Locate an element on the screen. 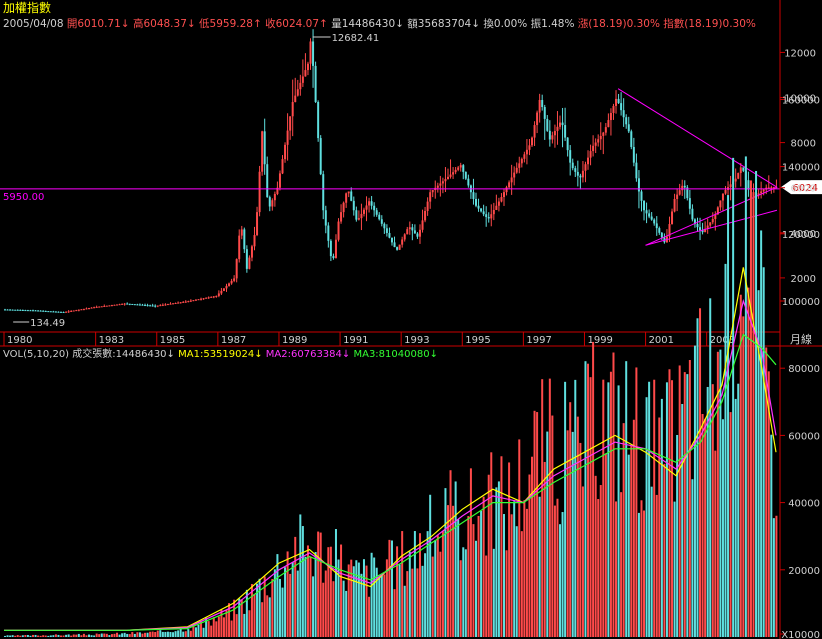  vol-y-tick-label: 20000 is located at coordinates (804, 571).